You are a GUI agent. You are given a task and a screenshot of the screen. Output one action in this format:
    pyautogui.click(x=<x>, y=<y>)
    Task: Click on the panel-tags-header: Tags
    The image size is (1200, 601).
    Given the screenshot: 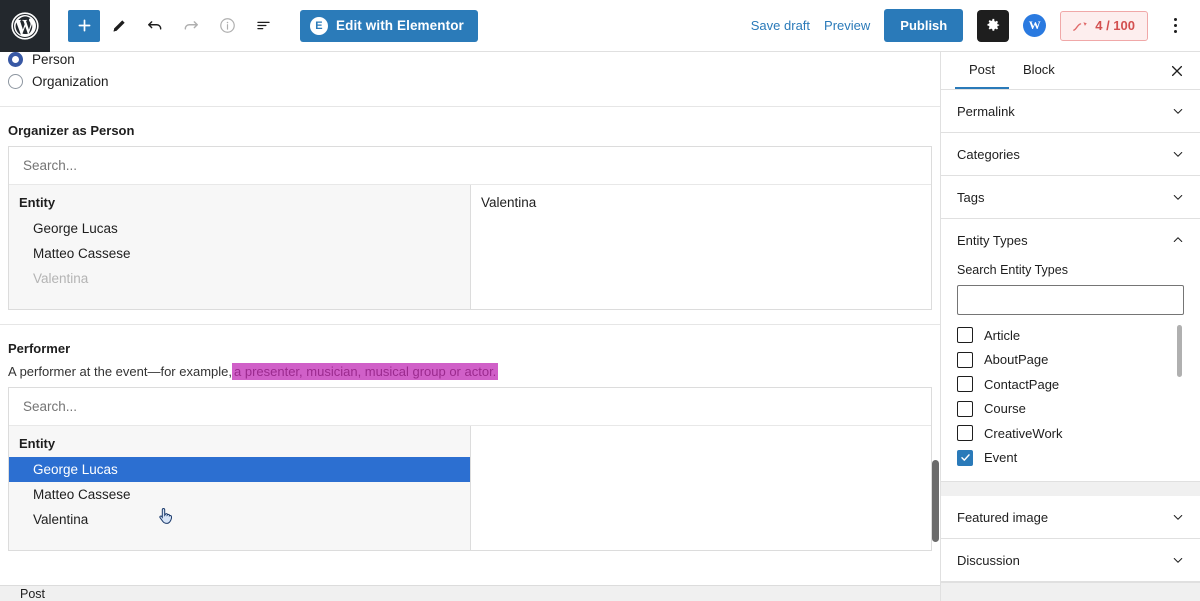 What is the action you would take?
    pyautogui.click(x=1070, y=197)
    